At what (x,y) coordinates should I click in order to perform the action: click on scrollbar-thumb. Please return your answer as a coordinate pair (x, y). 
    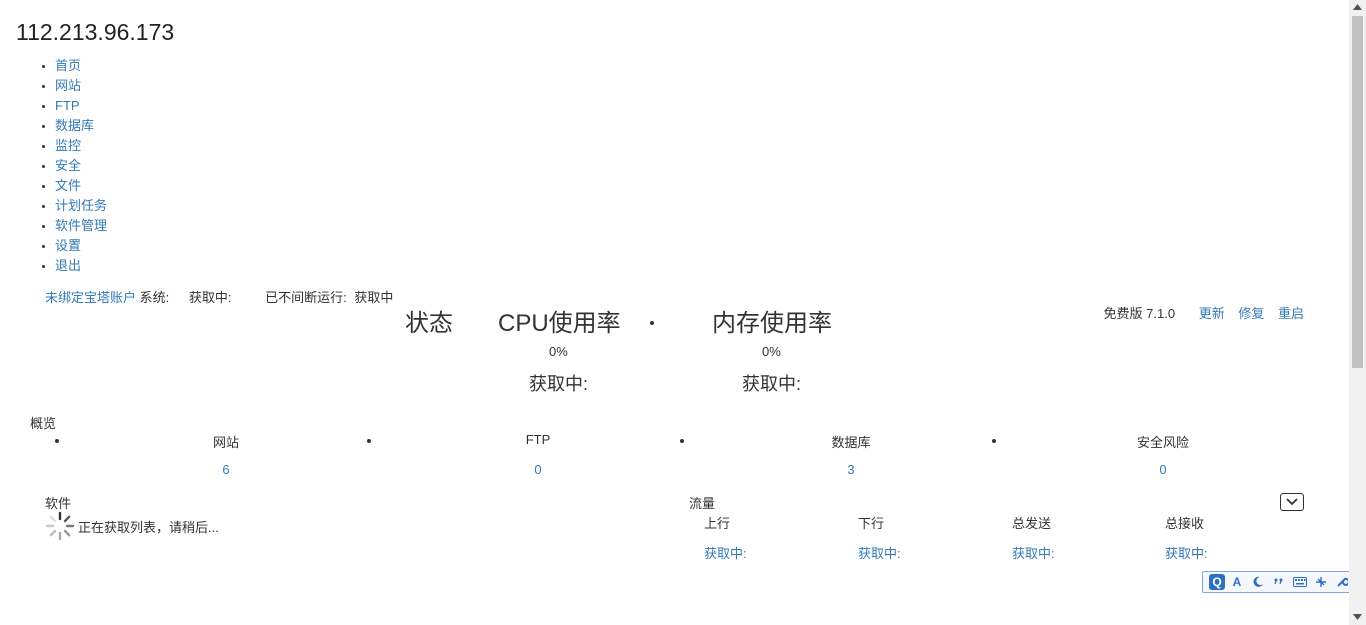
    Looking at the image, I should click on (1357, 192).